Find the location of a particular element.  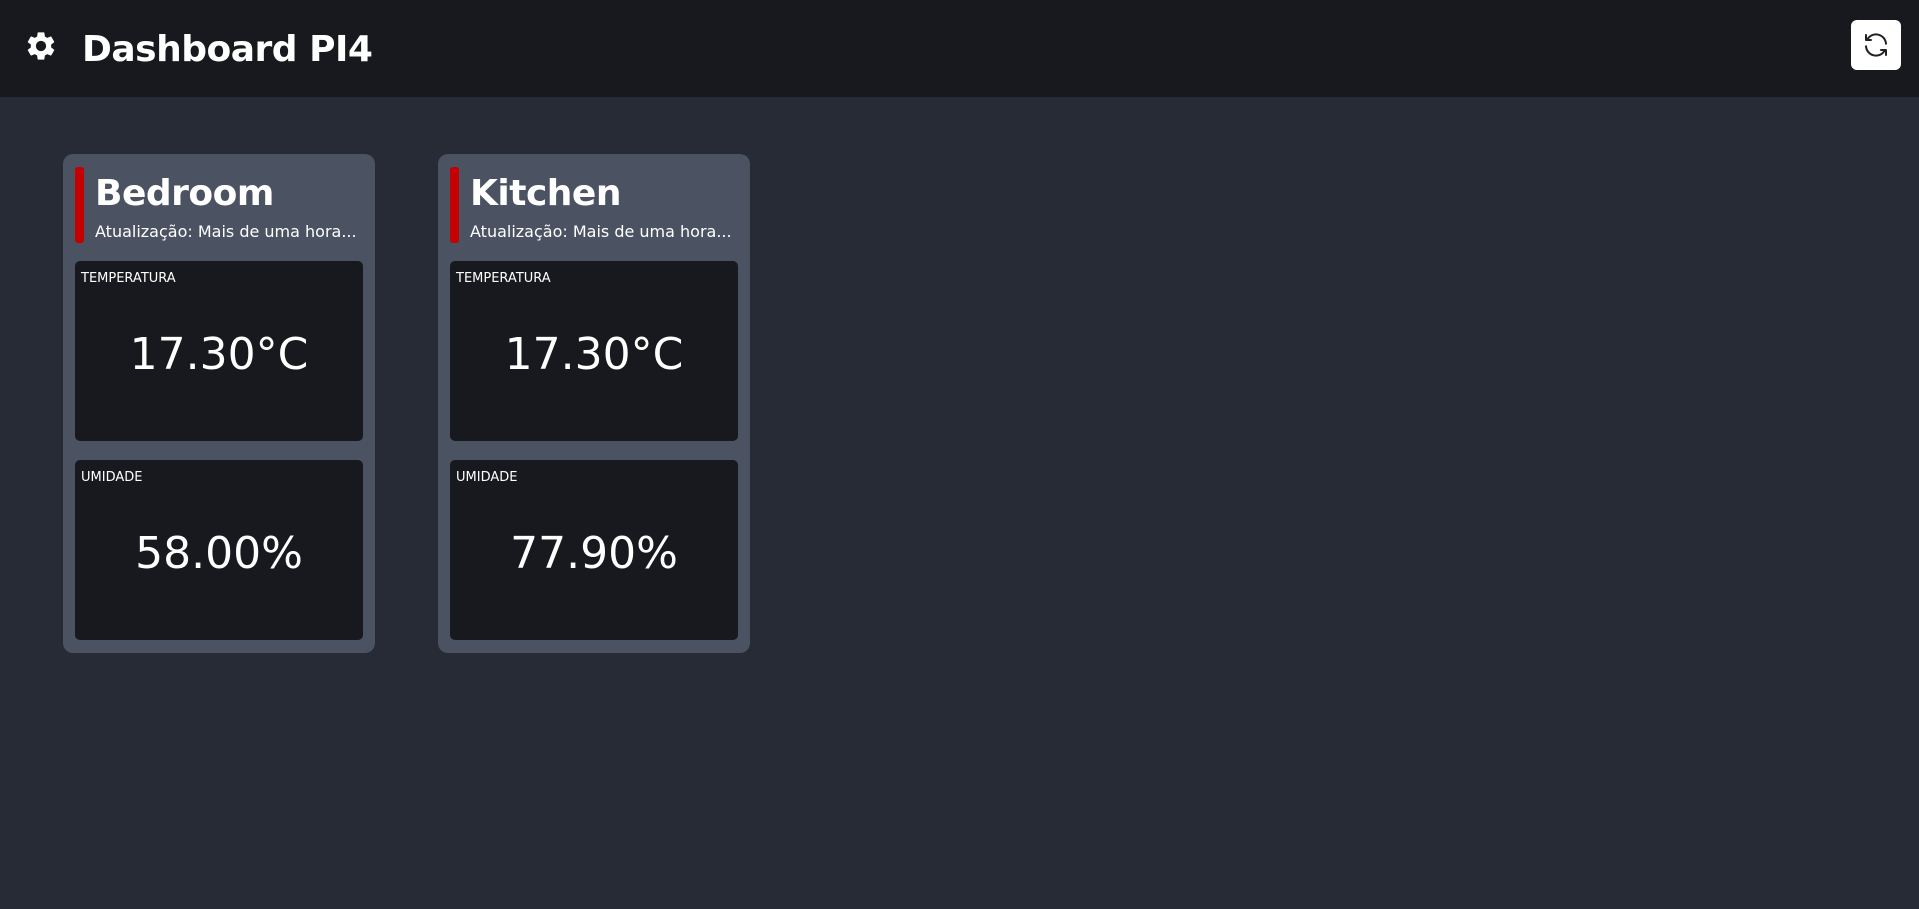

refresh-button is located at coordinates (1876, 45).